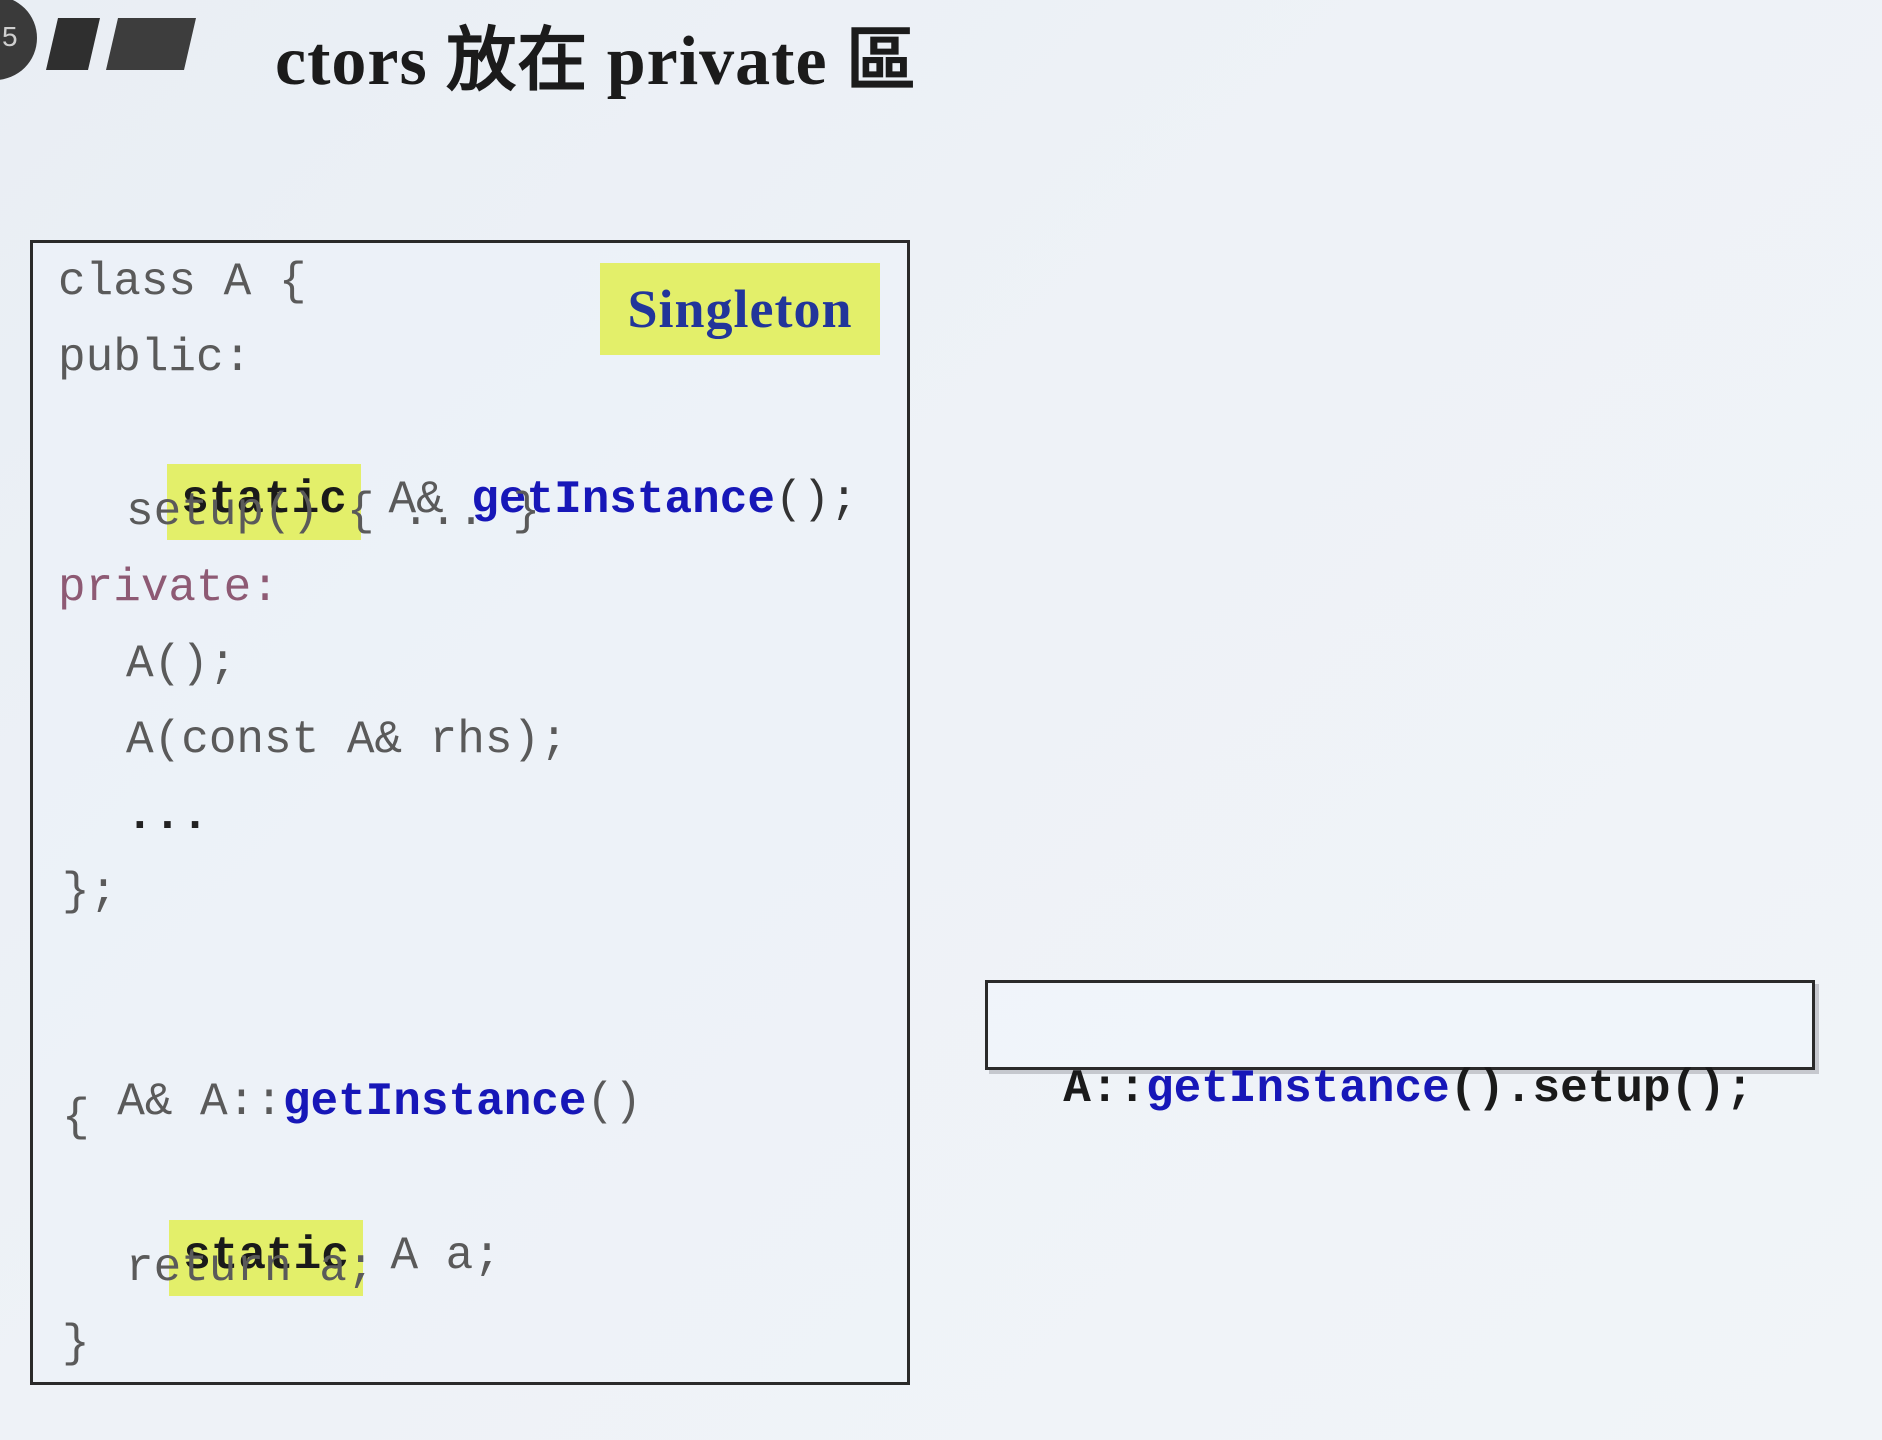  I want to click on call-suffix: ().setup();, so click(1601, 1089).